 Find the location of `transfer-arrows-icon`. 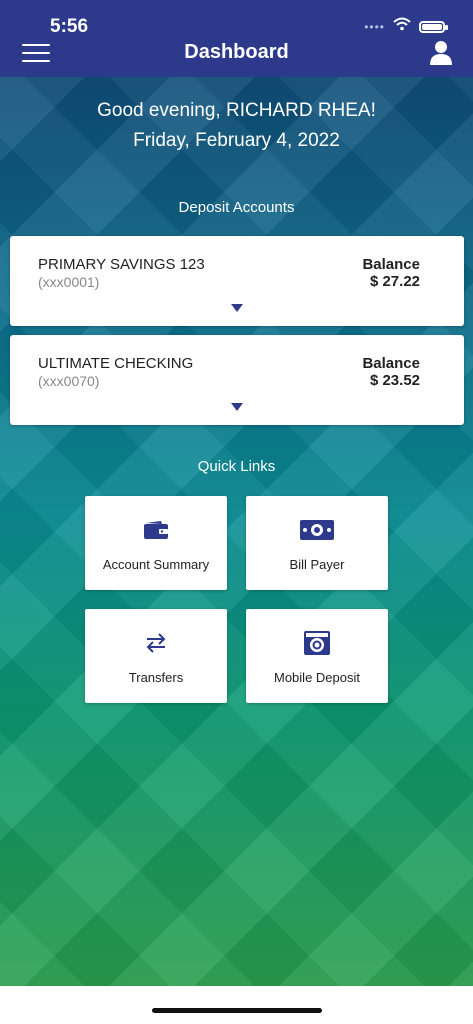

transfer-arrows-icon is located at coordinates (156, 643).